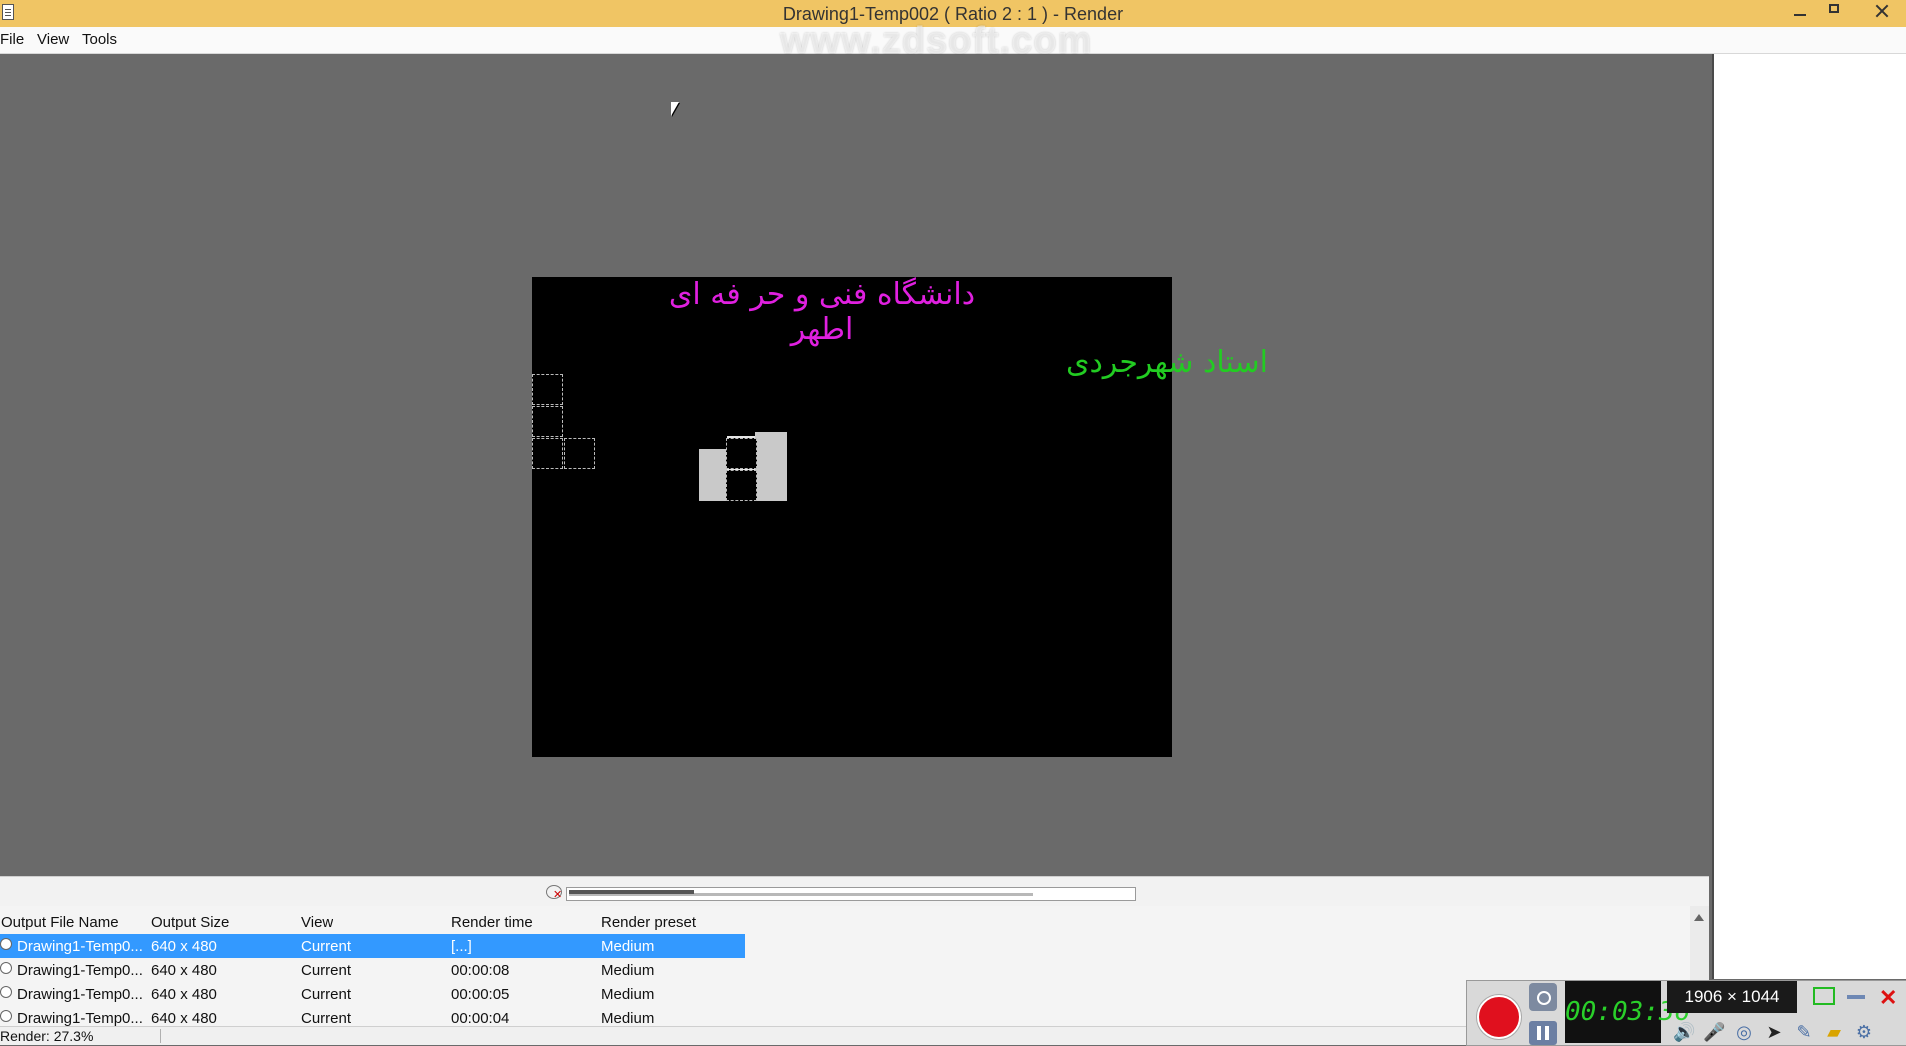  I want to click on minimize-recorder-icon, so click(1856, 997).